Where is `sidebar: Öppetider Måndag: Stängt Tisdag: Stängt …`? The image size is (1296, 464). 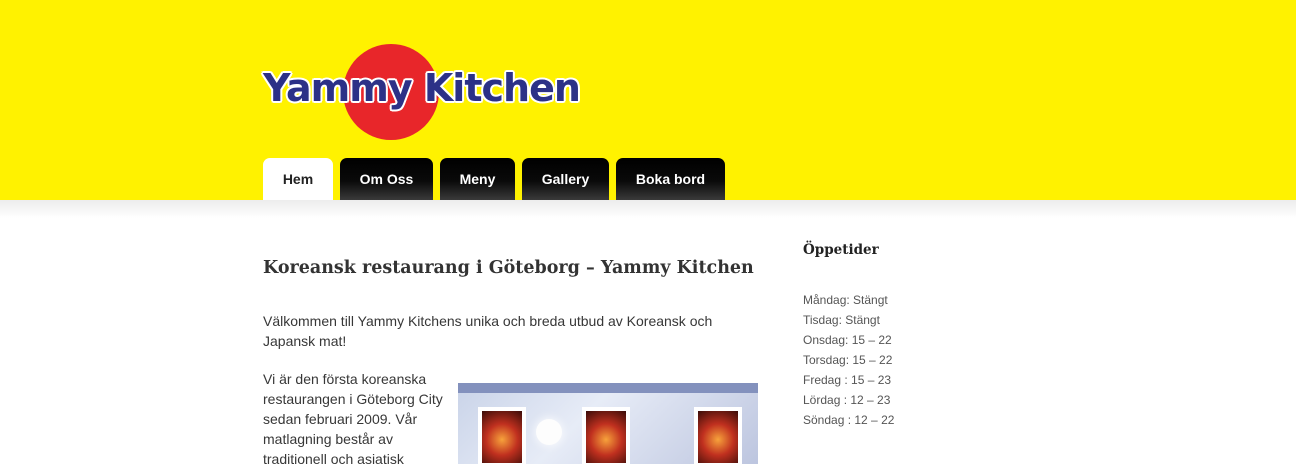 sidebar: Öppetider Måndag: Stängt Tisdag: Stängt … is located at coordinates (903, 334).